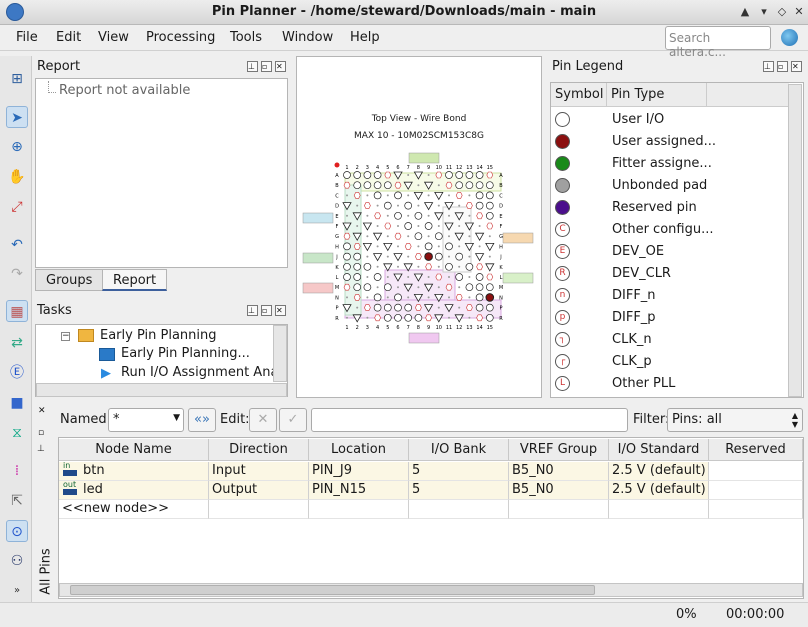 This screenshot has width=808, height=627. What do you see at coordinates (795, 240) in the screenshot?
I see `legend-vscrollbar` at bounding box center [795, 240].